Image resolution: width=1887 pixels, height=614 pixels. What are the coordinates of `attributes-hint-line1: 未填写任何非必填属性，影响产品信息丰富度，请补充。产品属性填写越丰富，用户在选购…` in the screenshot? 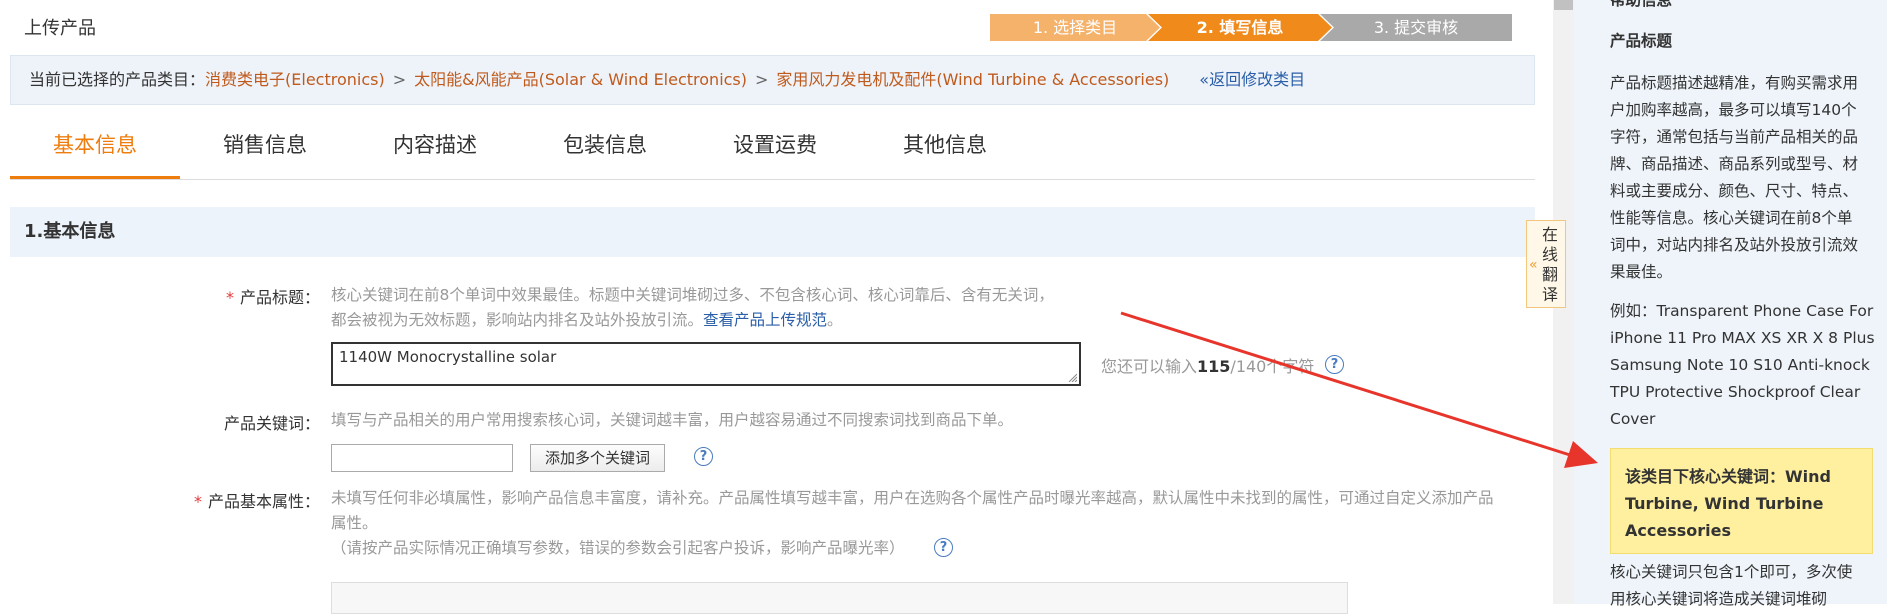 It's located at (912, 498).